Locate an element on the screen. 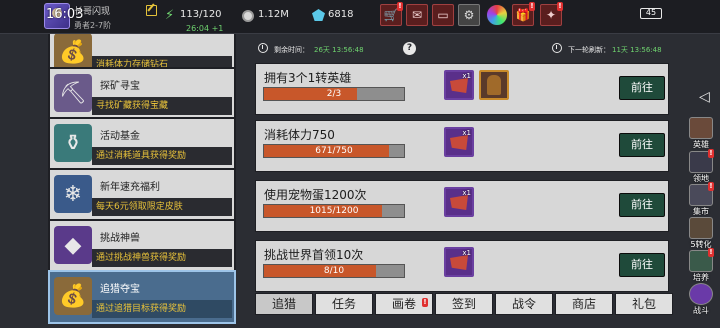 Image resolution: width=720 pixels, height=328 pixels. tab-battle-pass: 战令 is located at coordinates (524, 304).